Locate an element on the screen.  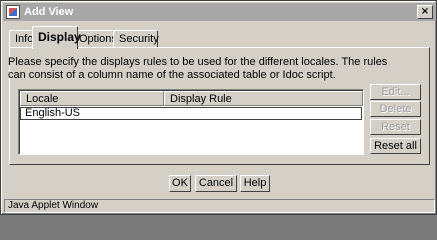
title-bar: Add View × is located at coordinates (219, 12).